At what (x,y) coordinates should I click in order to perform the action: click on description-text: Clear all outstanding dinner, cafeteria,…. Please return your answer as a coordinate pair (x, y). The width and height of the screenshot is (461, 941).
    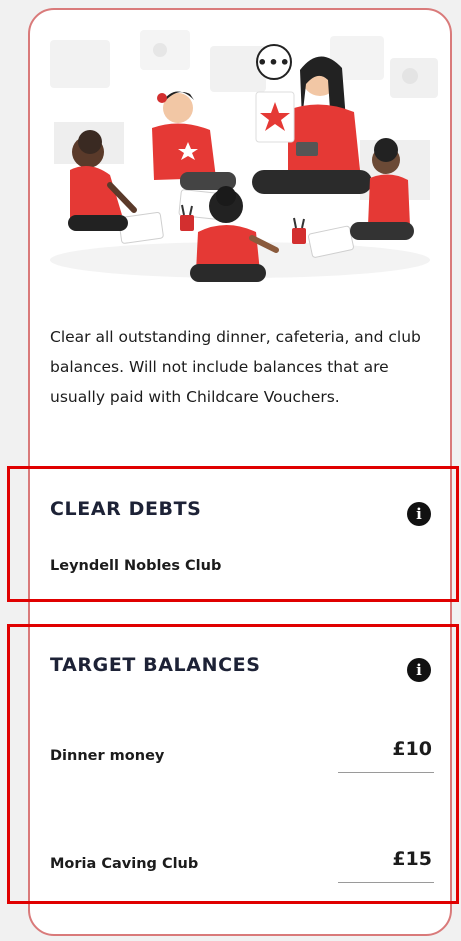
    Looking at the image, I should click on (235, 367).